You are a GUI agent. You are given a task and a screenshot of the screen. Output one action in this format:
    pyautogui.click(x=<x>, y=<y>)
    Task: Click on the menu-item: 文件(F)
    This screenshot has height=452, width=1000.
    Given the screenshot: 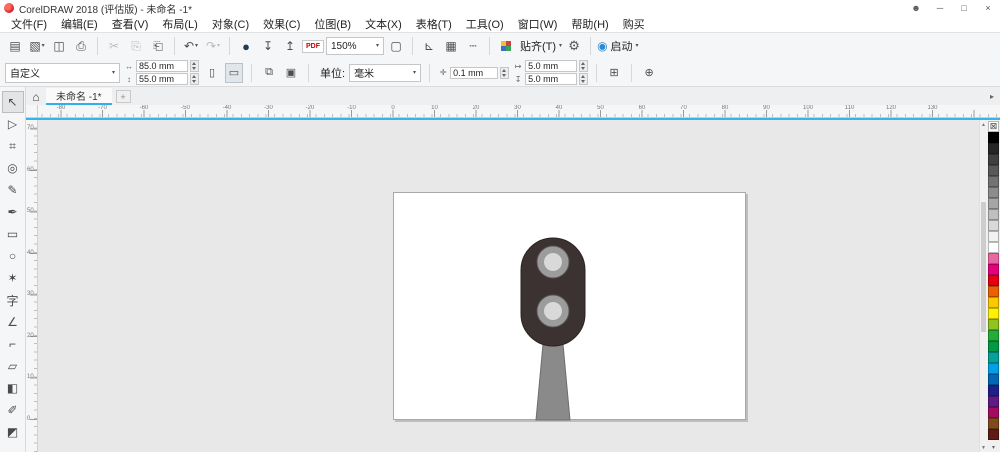 What is the action you would take?
    pyautogui.click(x=29, y=24)
    